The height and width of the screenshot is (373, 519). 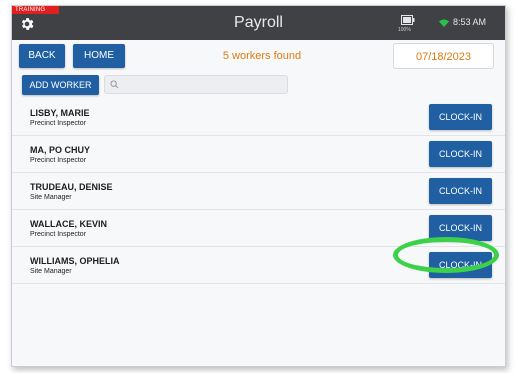 What do you see at coordinates (71, 187) in the screenshot?
I see `worker-name: TRUDEAU, DENISE` at bounding box center [71, 187].